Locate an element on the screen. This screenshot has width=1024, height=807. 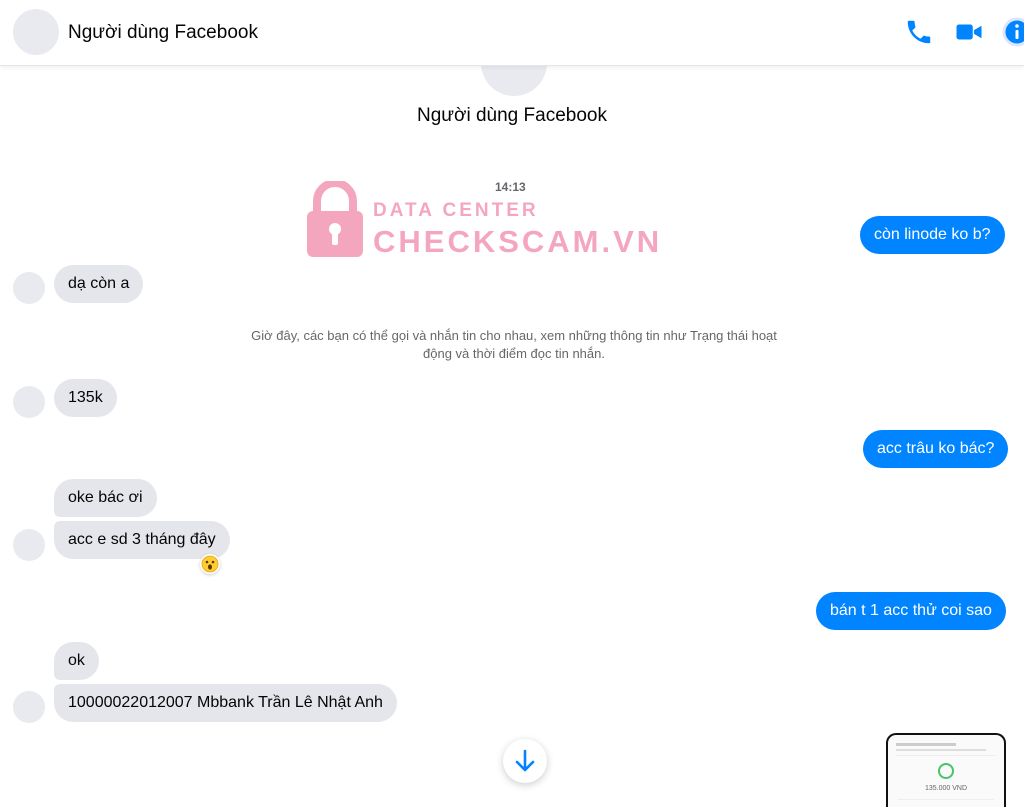
message-outgoing: acc trâu ko bác? is located at coordinates (936, 449).